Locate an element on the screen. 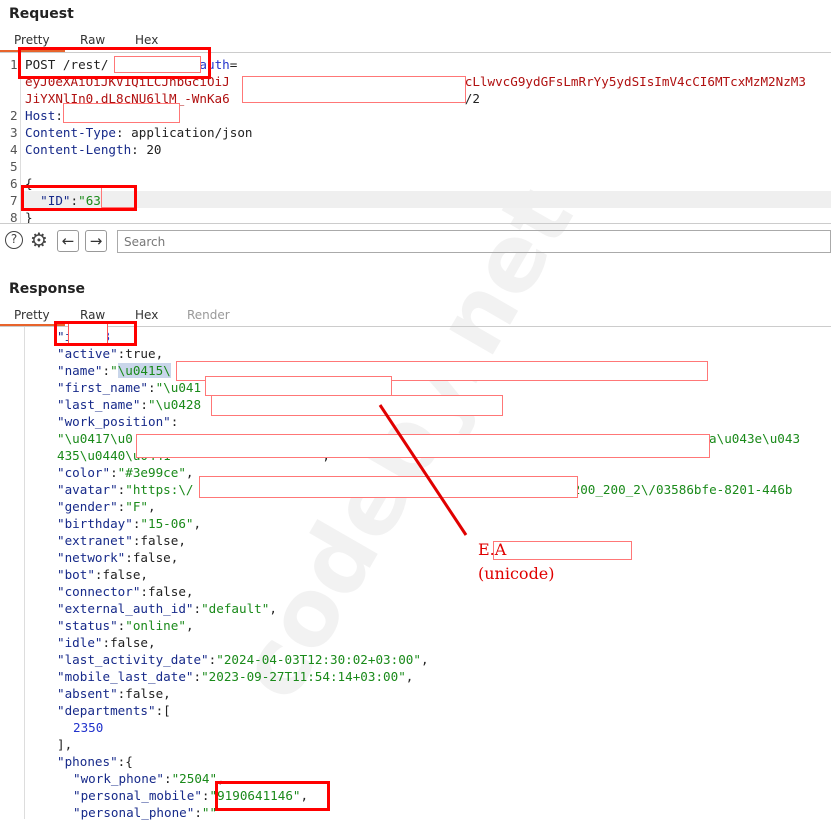  annotation-arrow is located at coordinates (423, 470).